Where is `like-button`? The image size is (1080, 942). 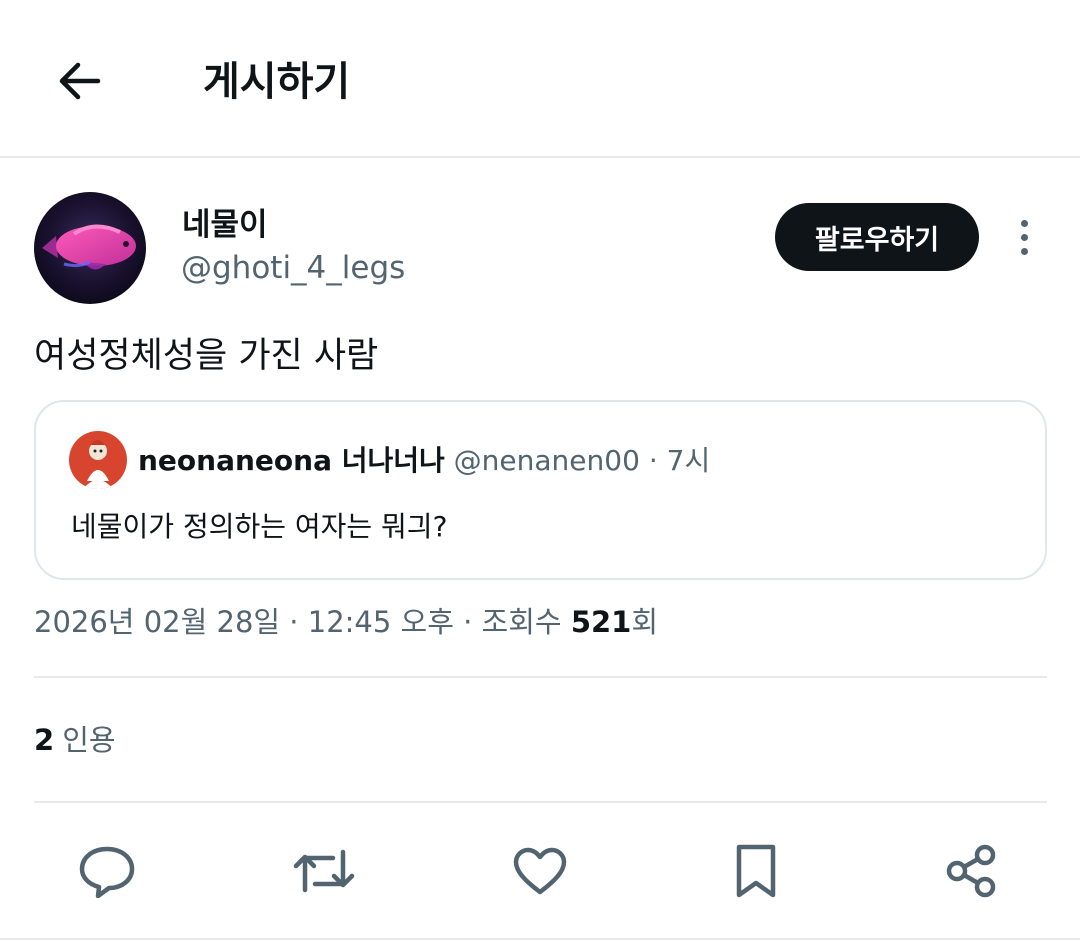
like-button is located at coordinates (540, 871).